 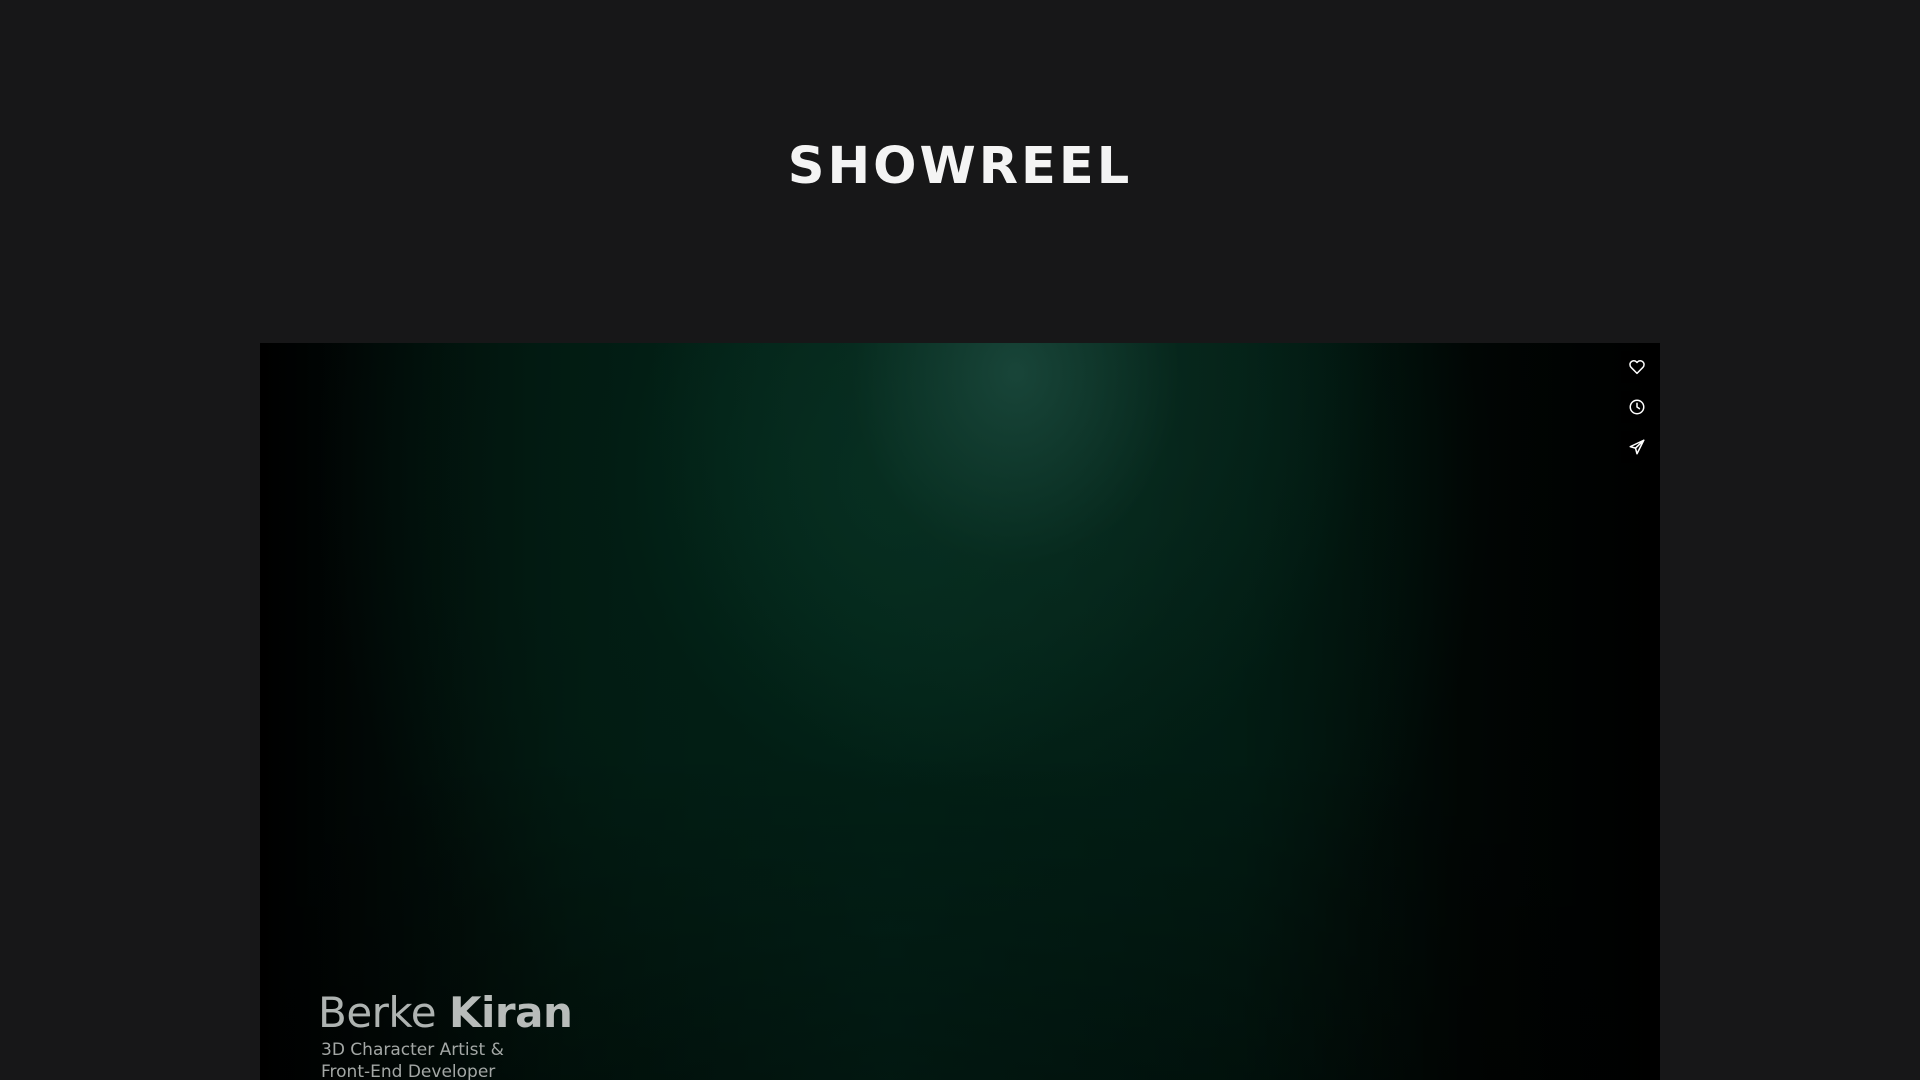 What do you see at coordinates (377, 1012) in the screenshot?
I see `artist-first-name: Berke` at bounding box center [377, 1012].